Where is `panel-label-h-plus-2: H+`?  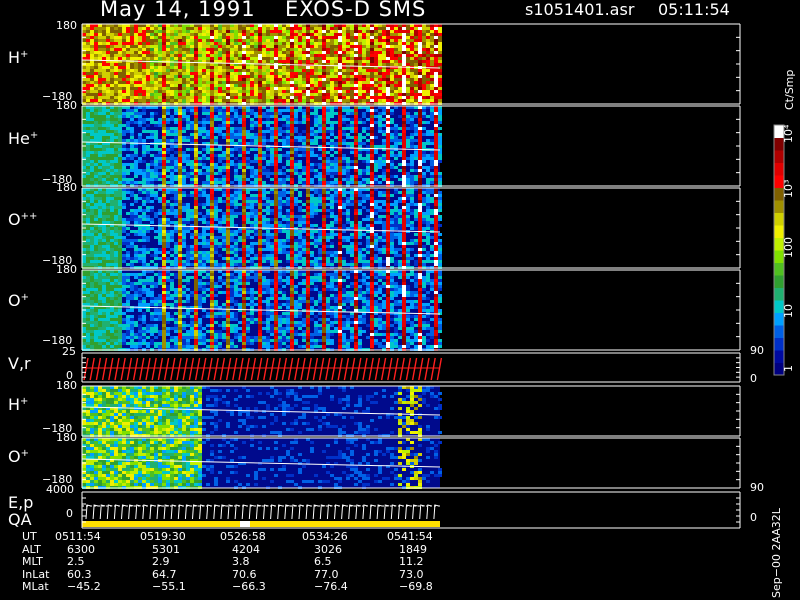
panel-label-h-plus-2: H+ is located at coordinates (18, 404).